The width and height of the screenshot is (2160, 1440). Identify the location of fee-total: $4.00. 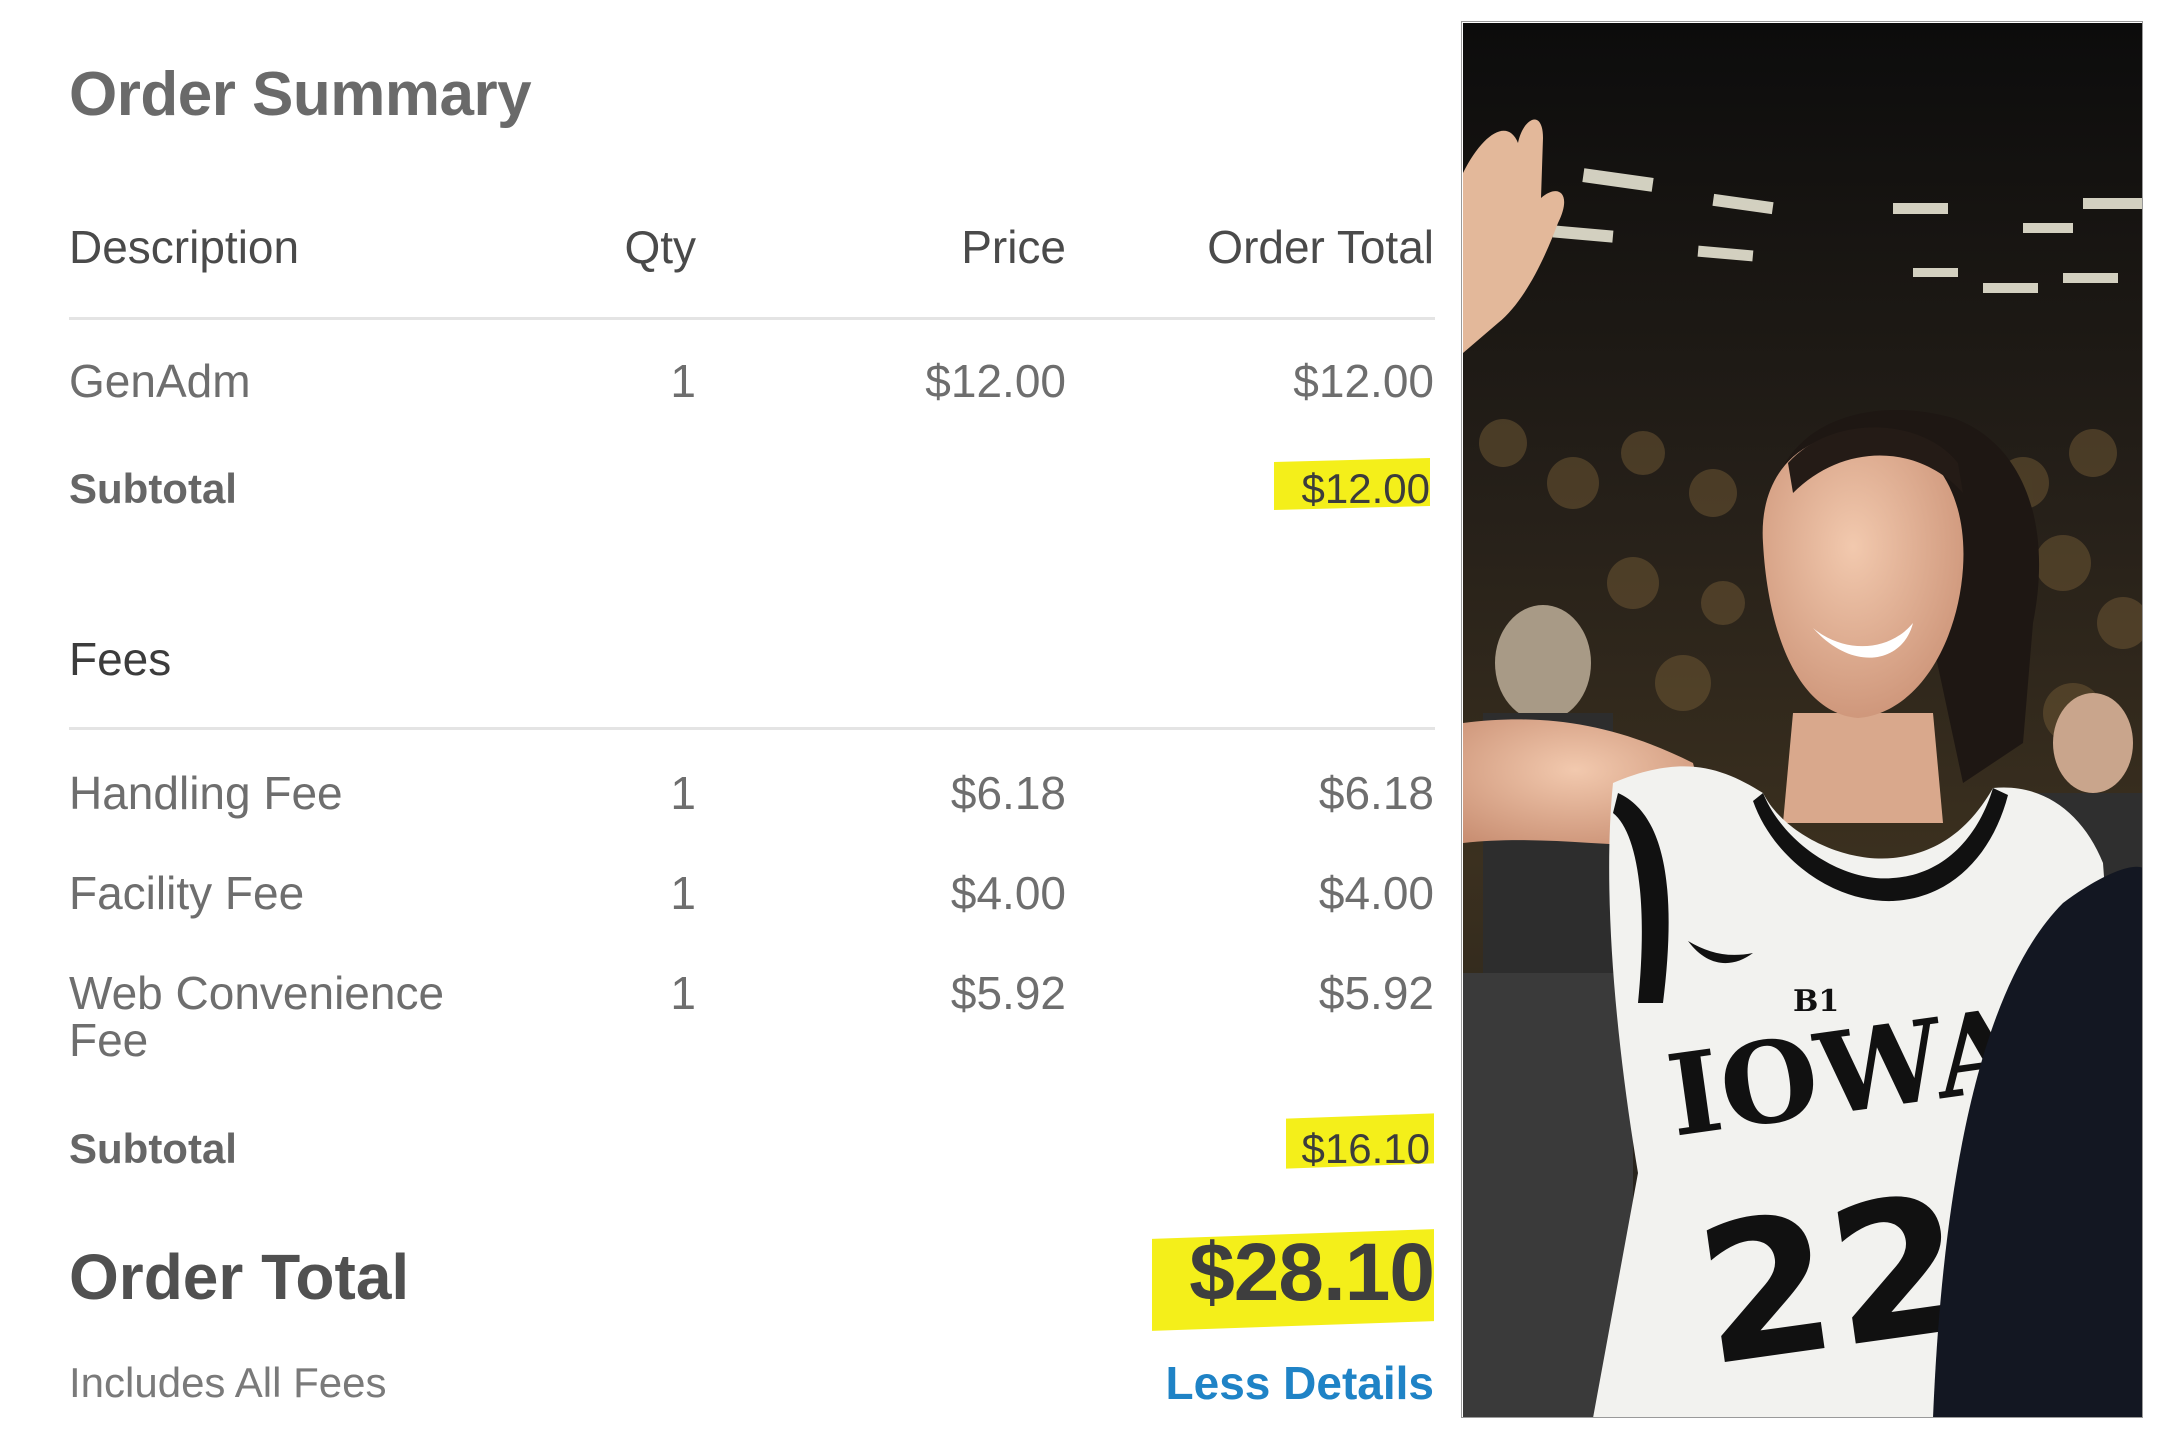
(1376, 893).